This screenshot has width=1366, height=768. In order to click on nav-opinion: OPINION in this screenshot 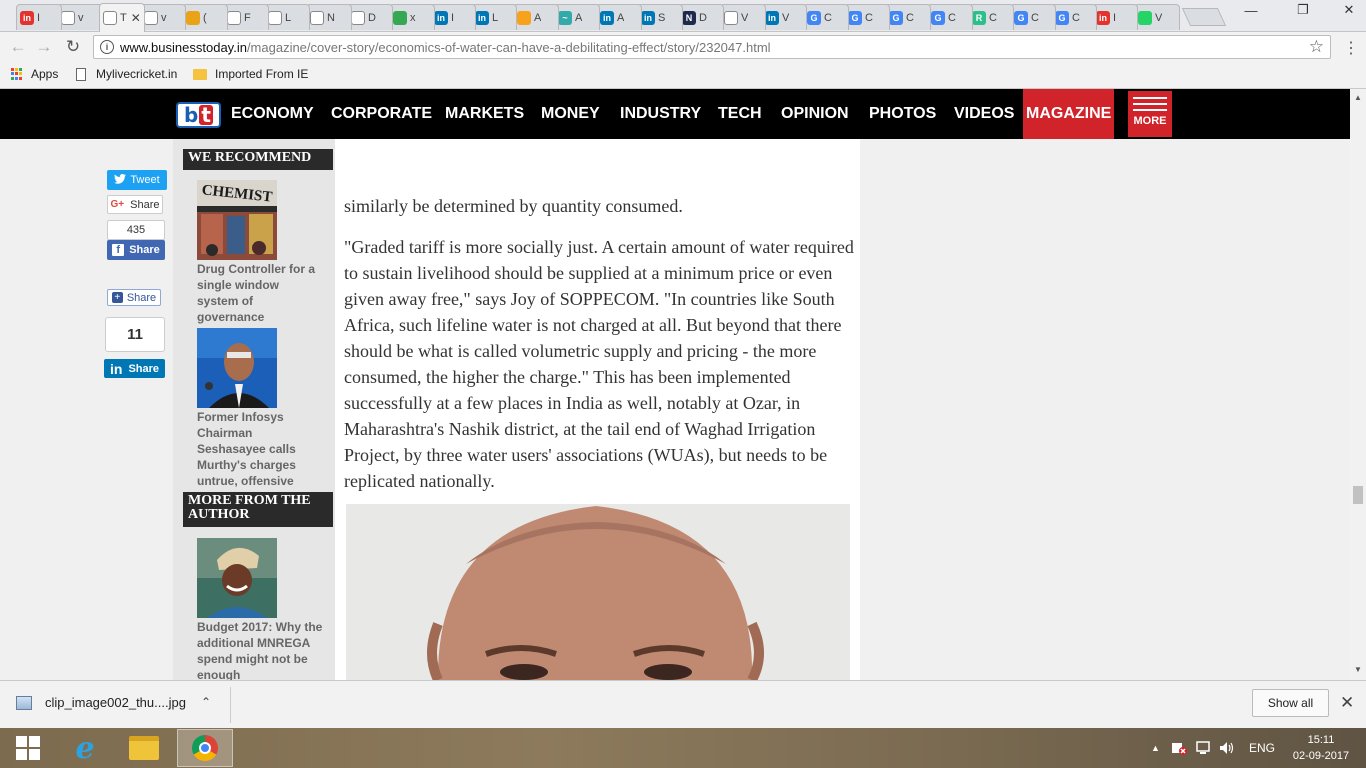, I will do `click(815, 114)`.